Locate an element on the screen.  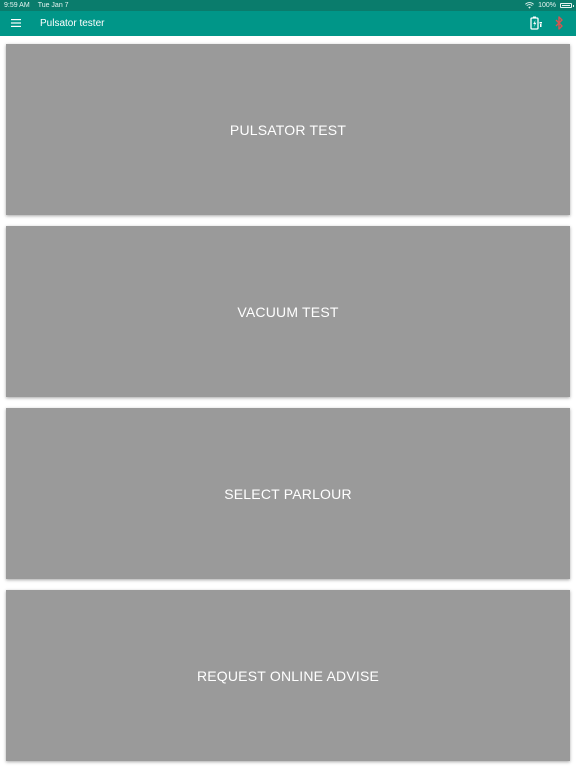
pulsator-test-label: PULSATOR TEST is located at coordinates (288, 129).